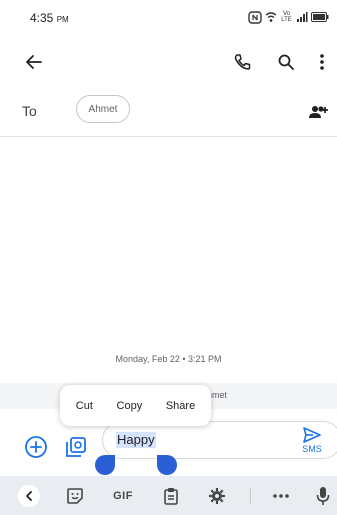 The width and height of the screenshot is (337, 515). What do you see at coordinates (312, 435) in the screenshot?
I see `send-icon` at bounding box center [312, 435].